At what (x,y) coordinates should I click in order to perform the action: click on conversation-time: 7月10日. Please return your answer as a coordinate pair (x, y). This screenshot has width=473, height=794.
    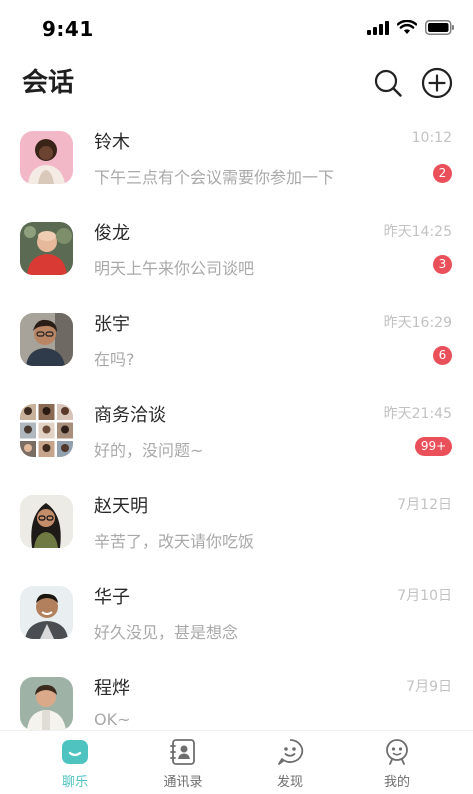
    Looking at the image, I should click on (424, 596).